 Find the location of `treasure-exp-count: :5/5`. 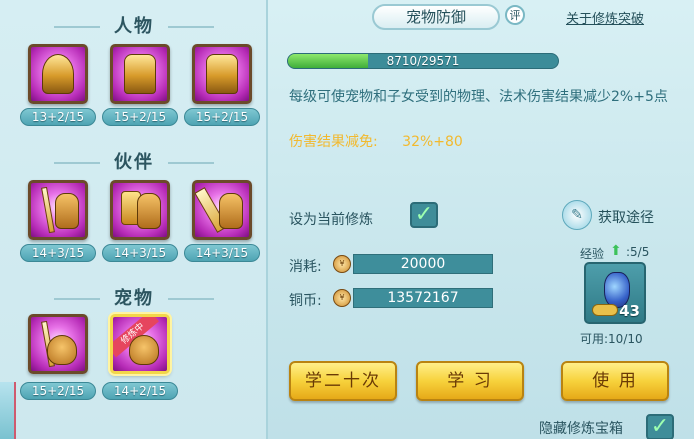

treasure-exp-count: :5/5 is located at coordinates (638, 252).